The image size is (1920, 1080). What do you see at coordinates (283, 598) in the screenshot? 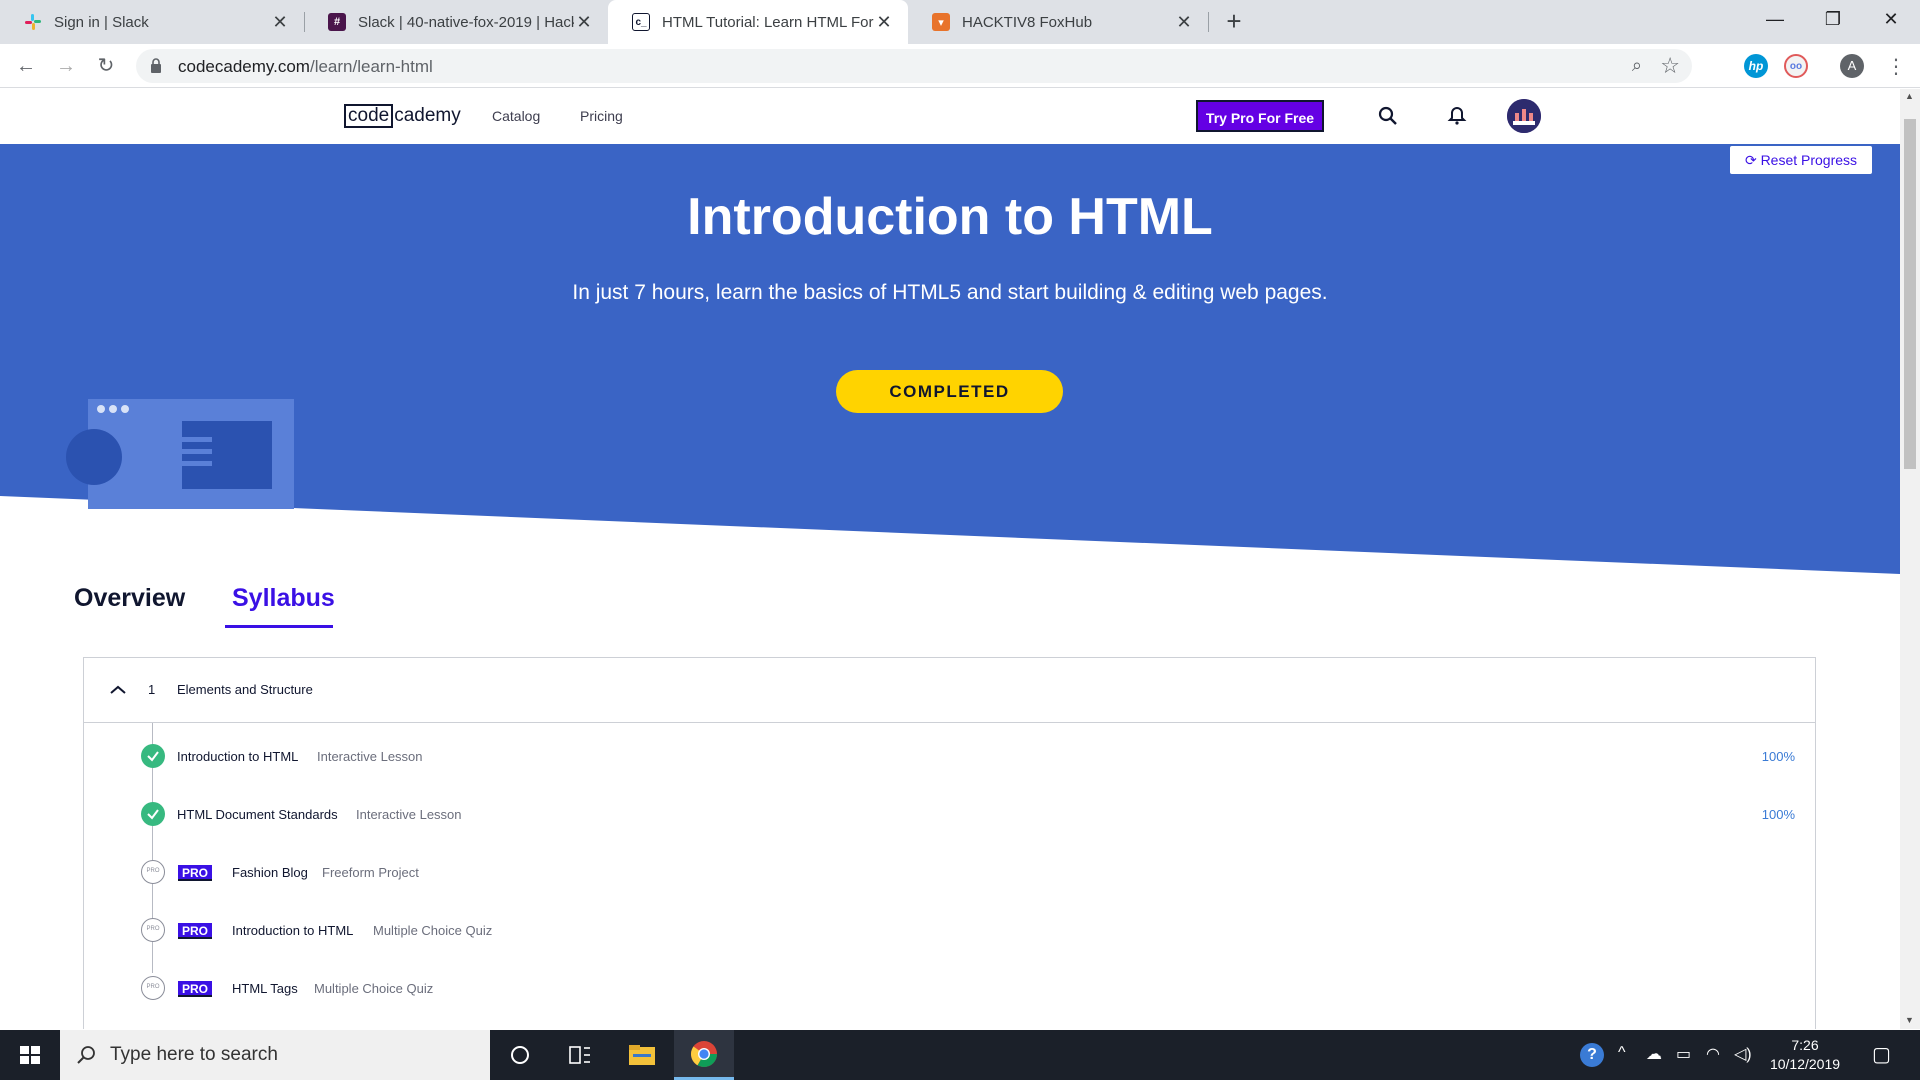
I see `tab-syllabus: Syllabus` at bounding box center [283, 598].